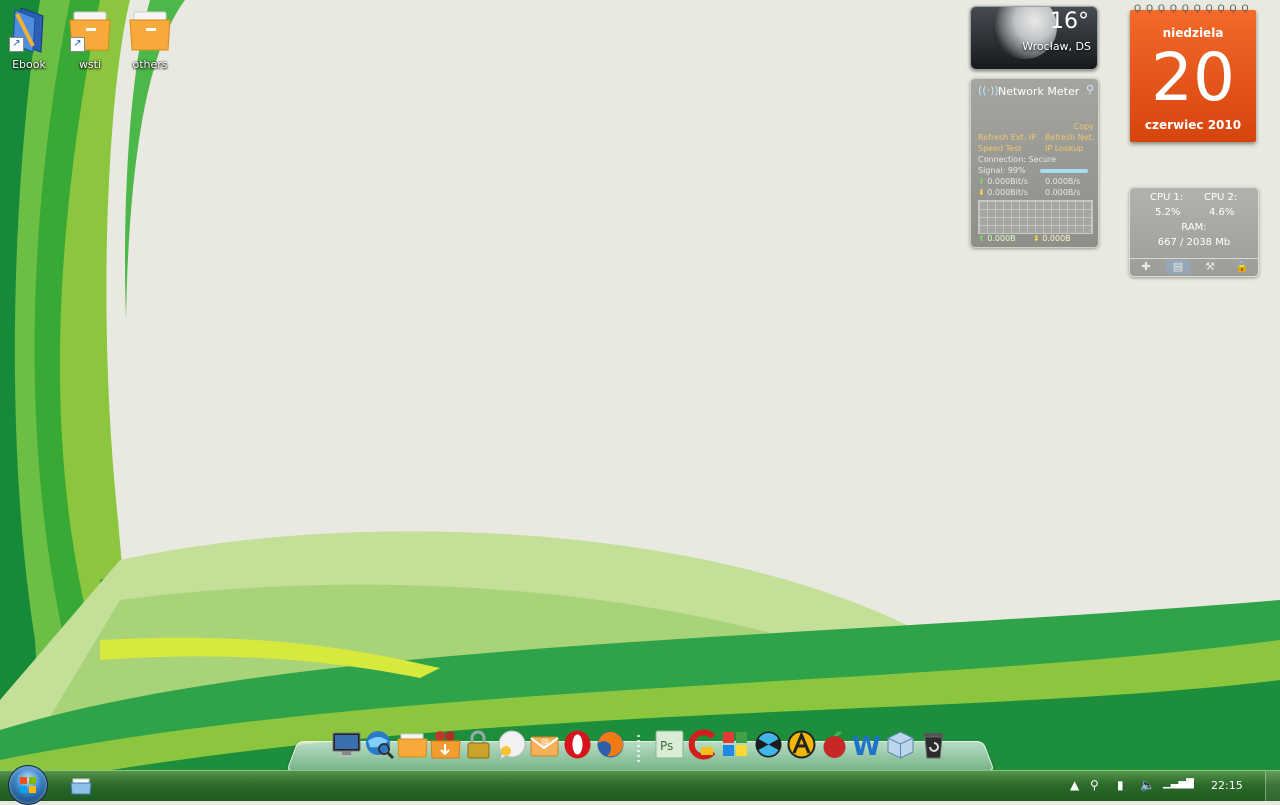 Image resolution: width=1280 pixels, height=805 pixels. I want to click on download-bits-row: ⬇ 0.000Bit/s, so click(1003, 192).